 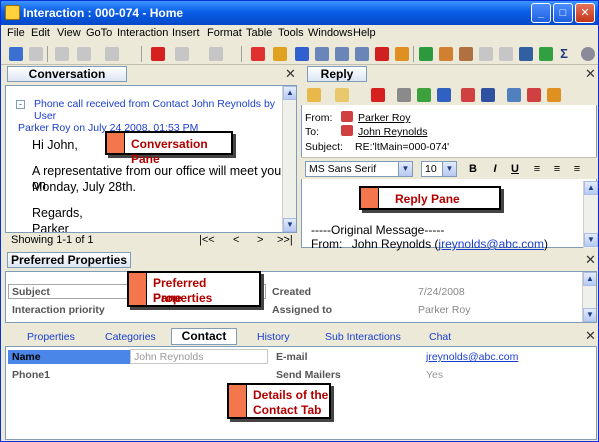 What do you see at coordinates (514, 95) in the screenshot?
I see `spellcheck-icon` at bounding box center [514, 95].